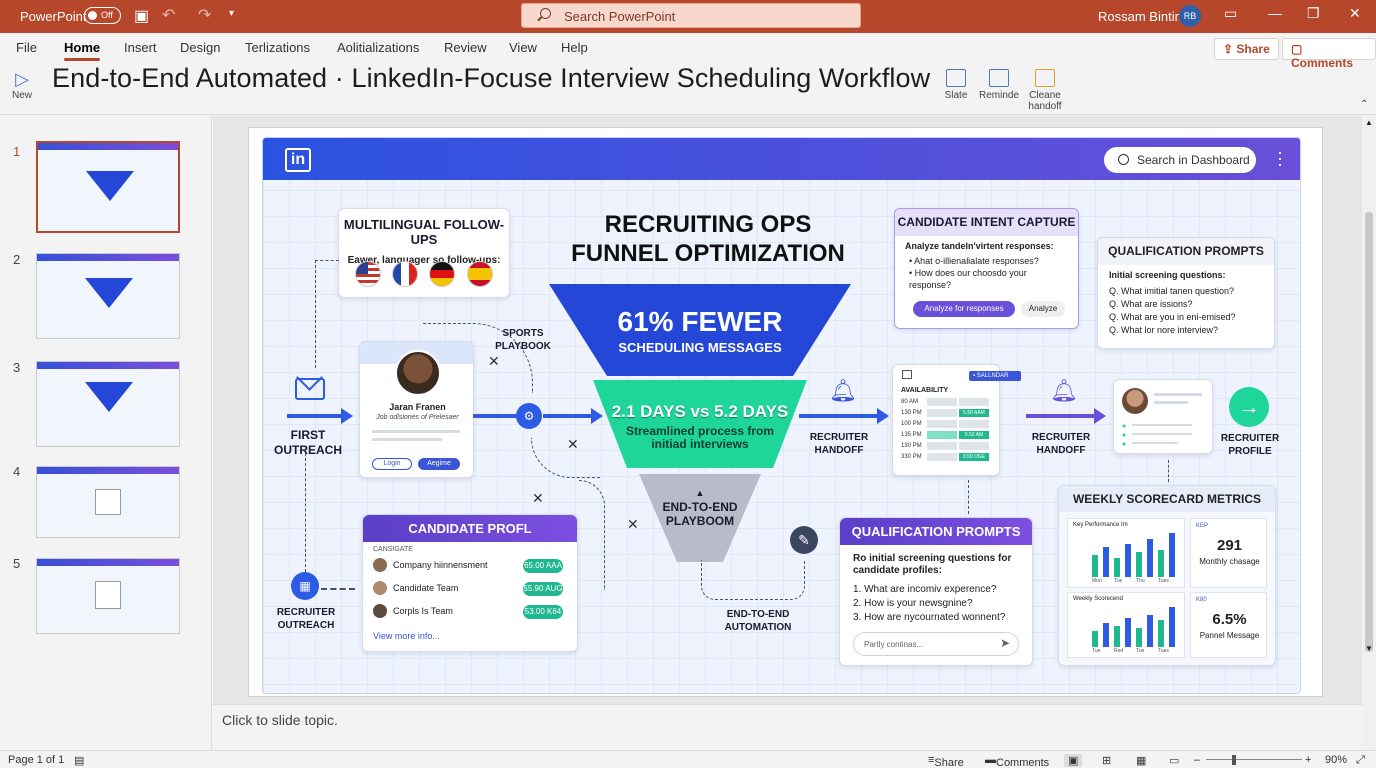 The width and height of the screenshot is (1376, 768). What do you see at coordinates (574, 47) in the screenshot?
I see `tab-help: Help` at bounding box center [574, 47].